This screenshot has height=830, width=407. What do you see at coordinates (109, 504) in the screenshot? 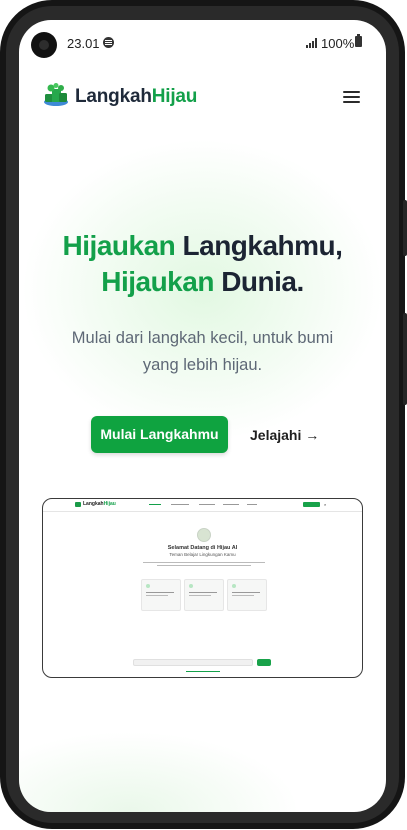
I see `preview-brand-accent: Hijau` at bounding box center [109, 504].